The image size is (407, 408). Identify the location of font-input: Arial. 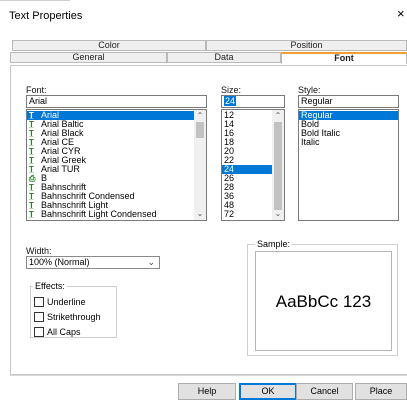
(116, 101).